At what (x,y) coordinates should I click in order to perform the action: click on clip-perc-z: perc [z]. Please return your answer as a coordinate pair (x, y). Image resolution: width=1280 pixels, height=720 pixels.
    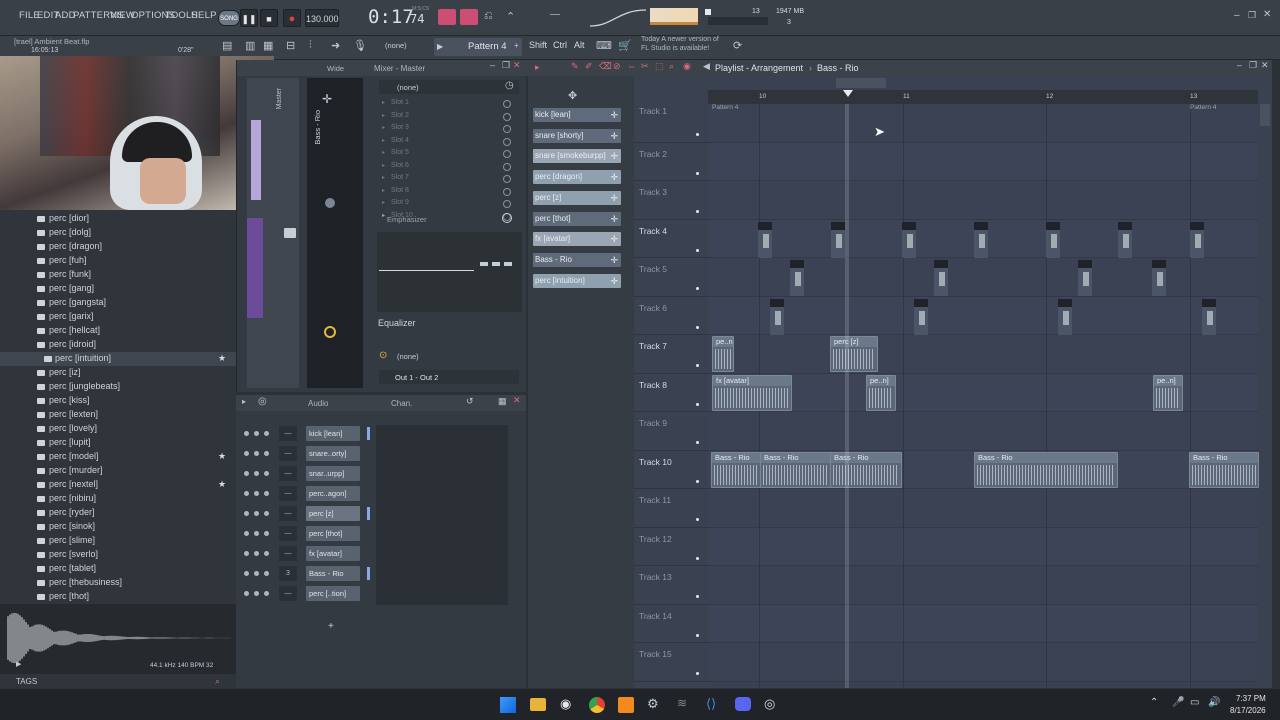
    Looking at the image, I should click on (854, 354).